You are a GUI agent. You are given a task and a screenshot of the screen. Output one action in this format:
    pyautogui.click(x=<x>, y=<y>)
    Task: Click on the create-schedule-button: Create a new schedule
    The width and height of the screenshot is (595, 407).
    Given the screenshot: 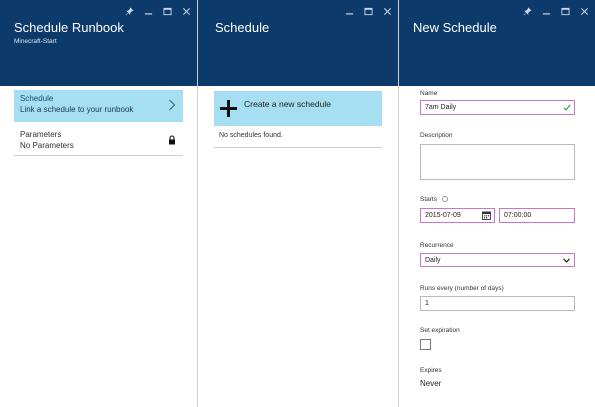 What is the action you would take?
    pyautogui.click(x=298, y=108)
    